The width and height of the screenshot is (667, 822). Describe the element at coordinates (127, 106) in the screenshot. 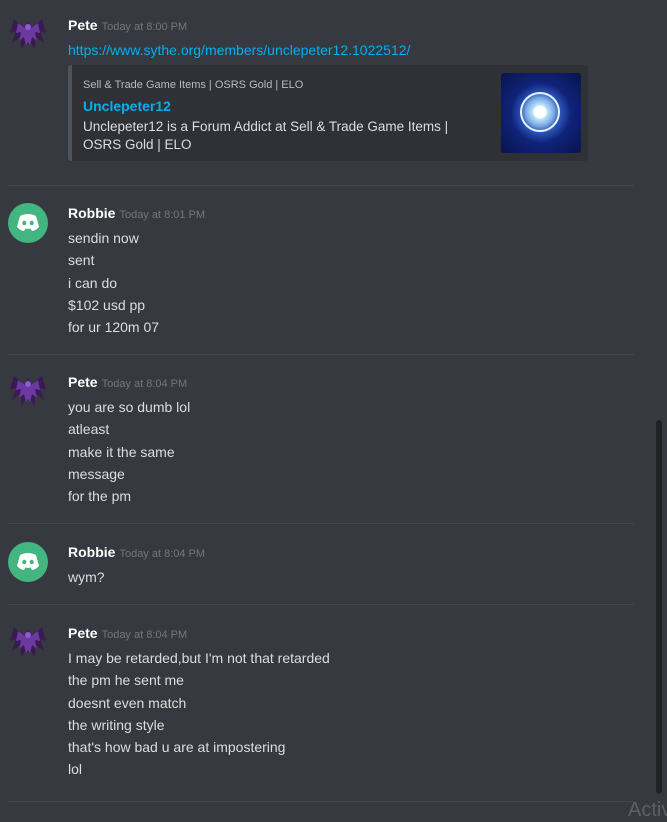

I see `embed-title-link: Unclepeter12` at that location.